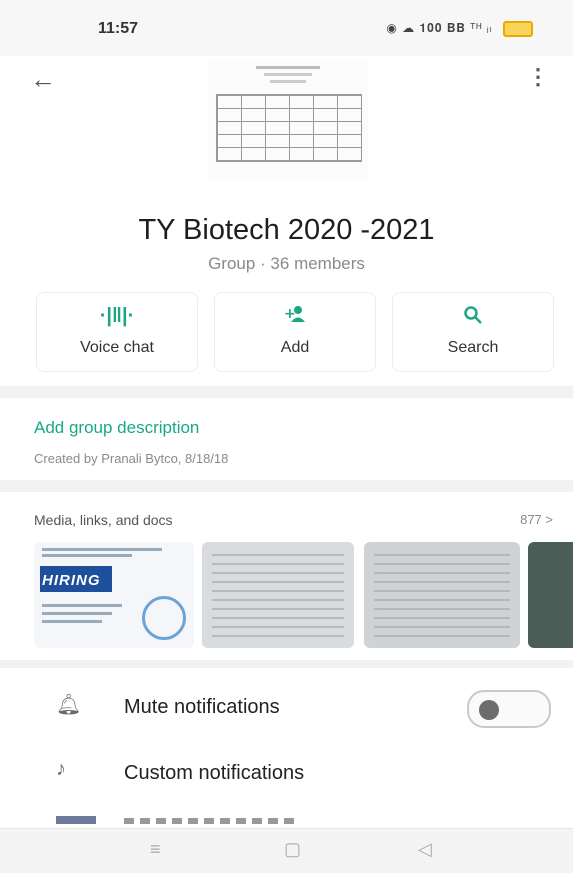 This screenshot has width=573, height=873. Describe the element at coordinates (103, 520) in the screenshot. I see `media-title: Media, links, and docs` at that location.